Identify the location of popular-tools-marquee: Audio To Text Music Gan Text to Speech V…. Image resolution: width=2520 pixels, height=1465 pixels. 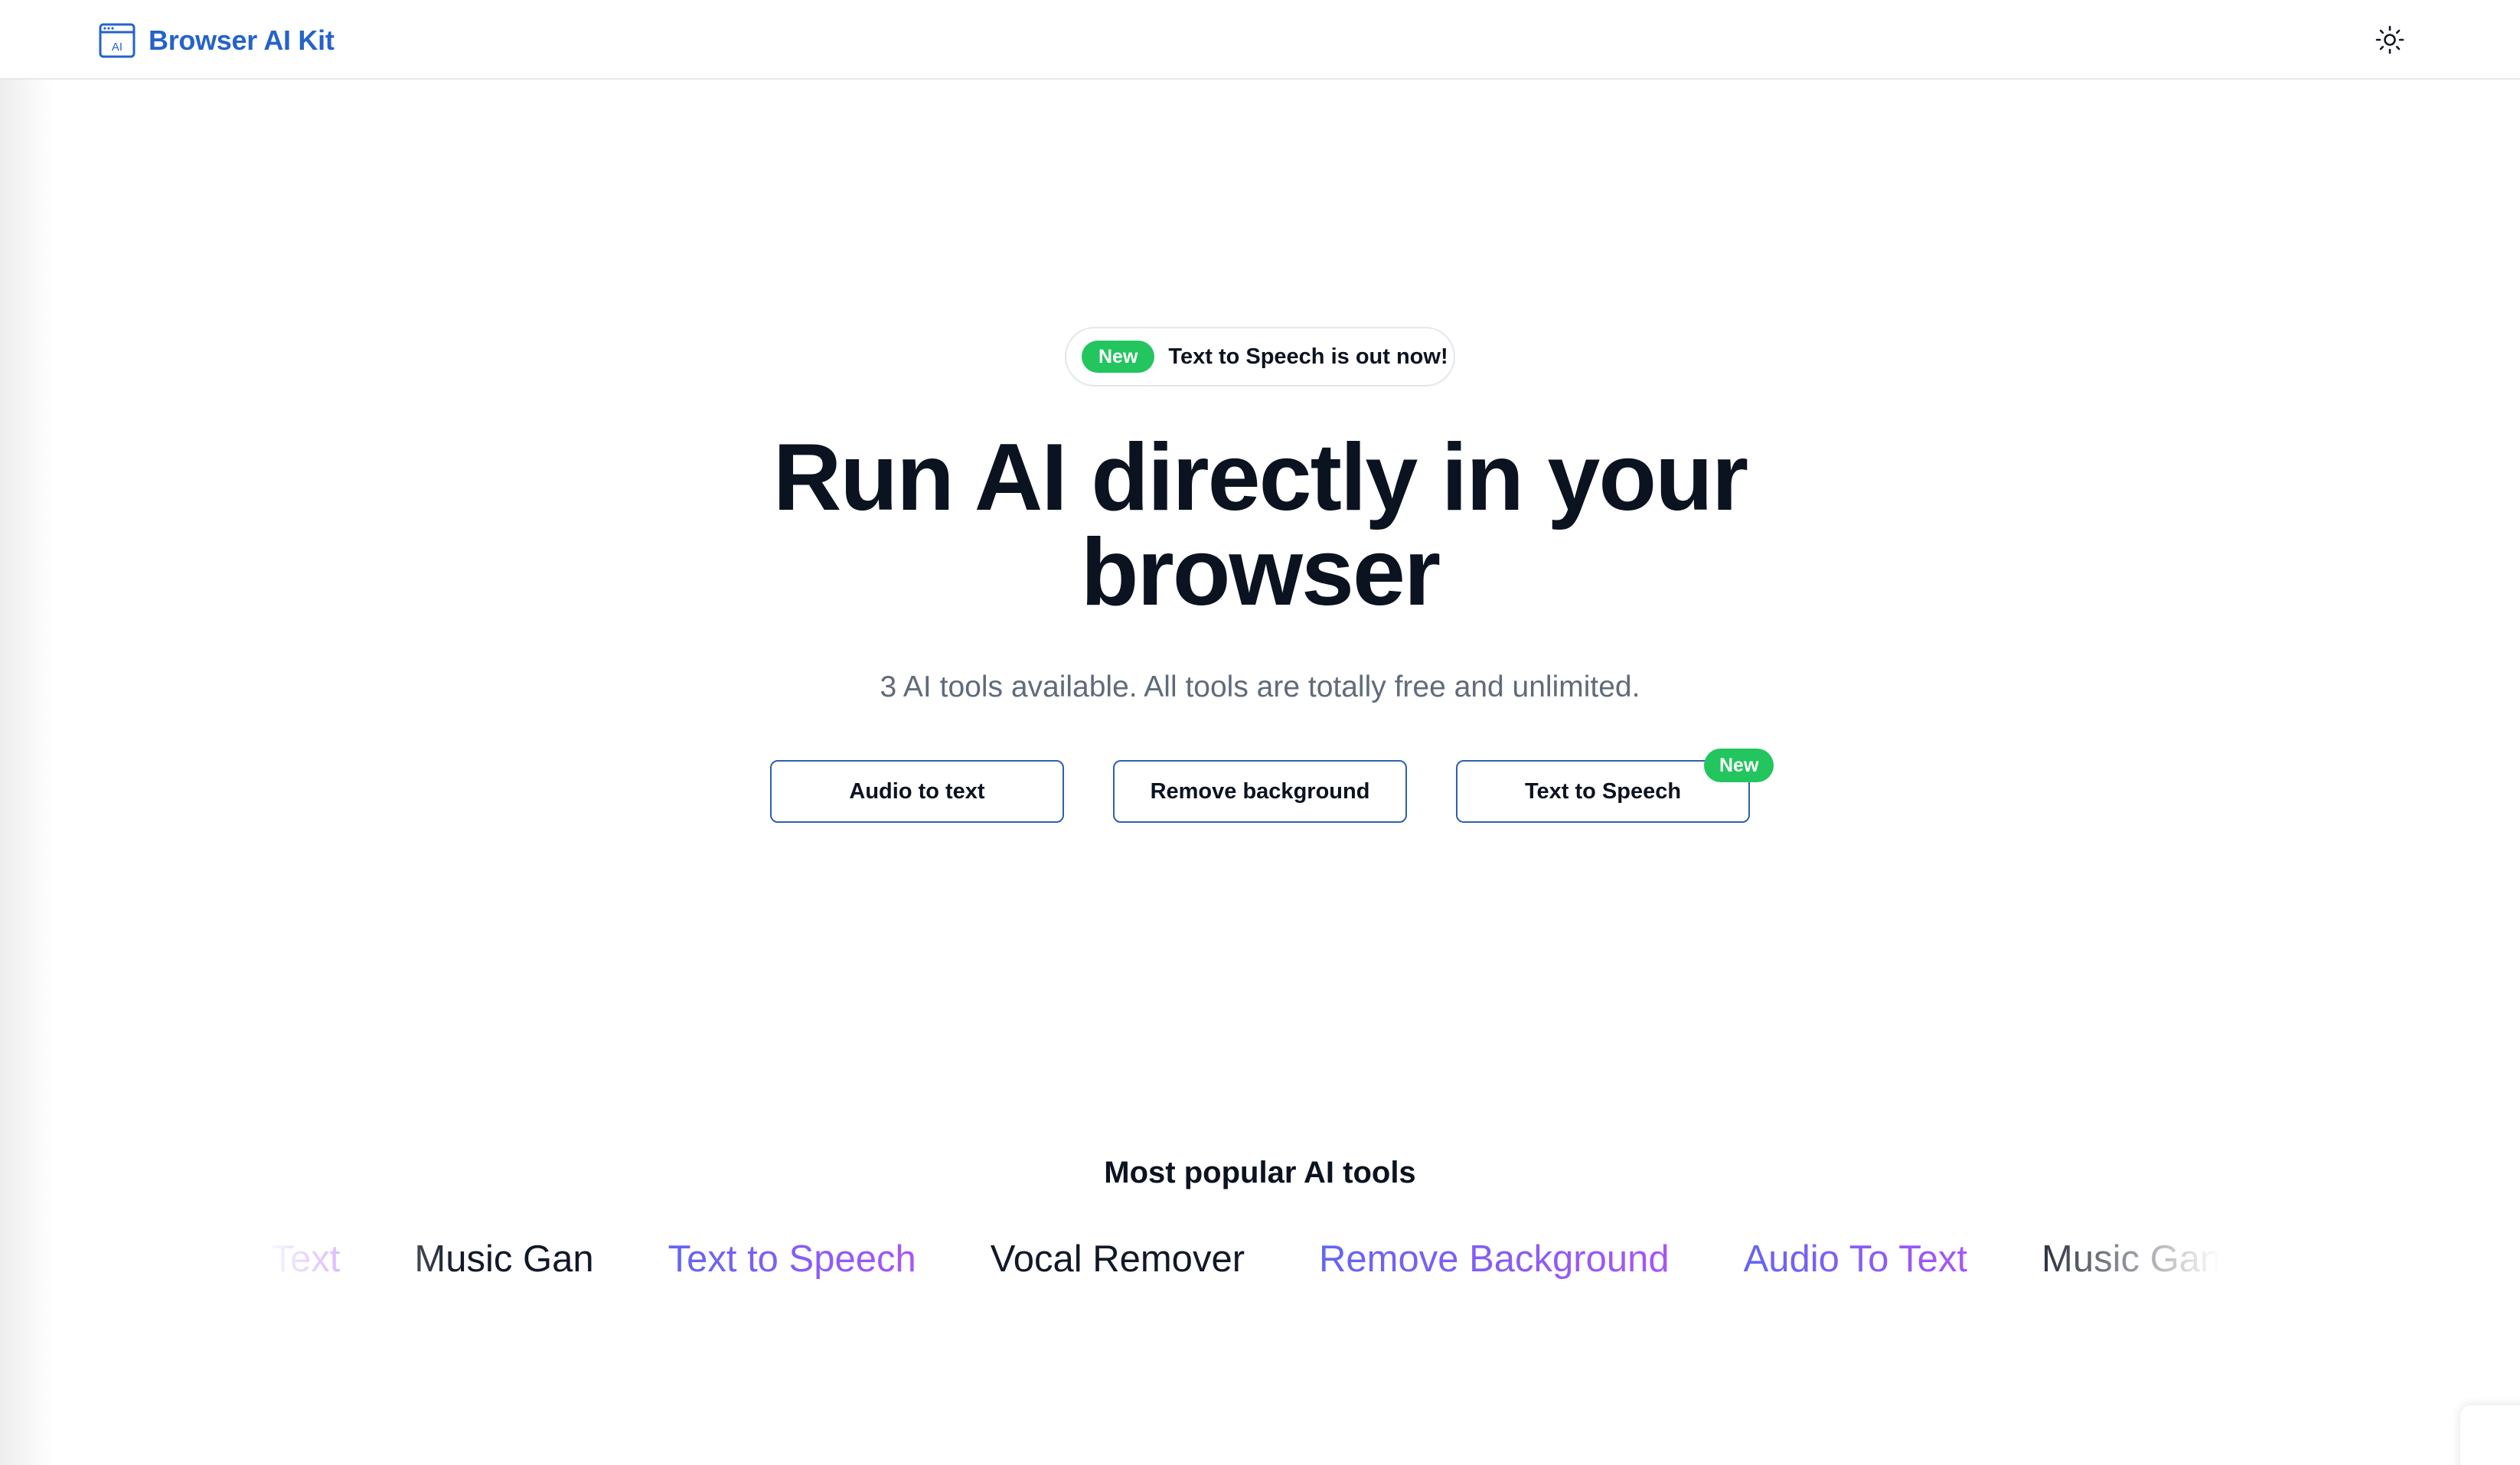
(1240, 1259).